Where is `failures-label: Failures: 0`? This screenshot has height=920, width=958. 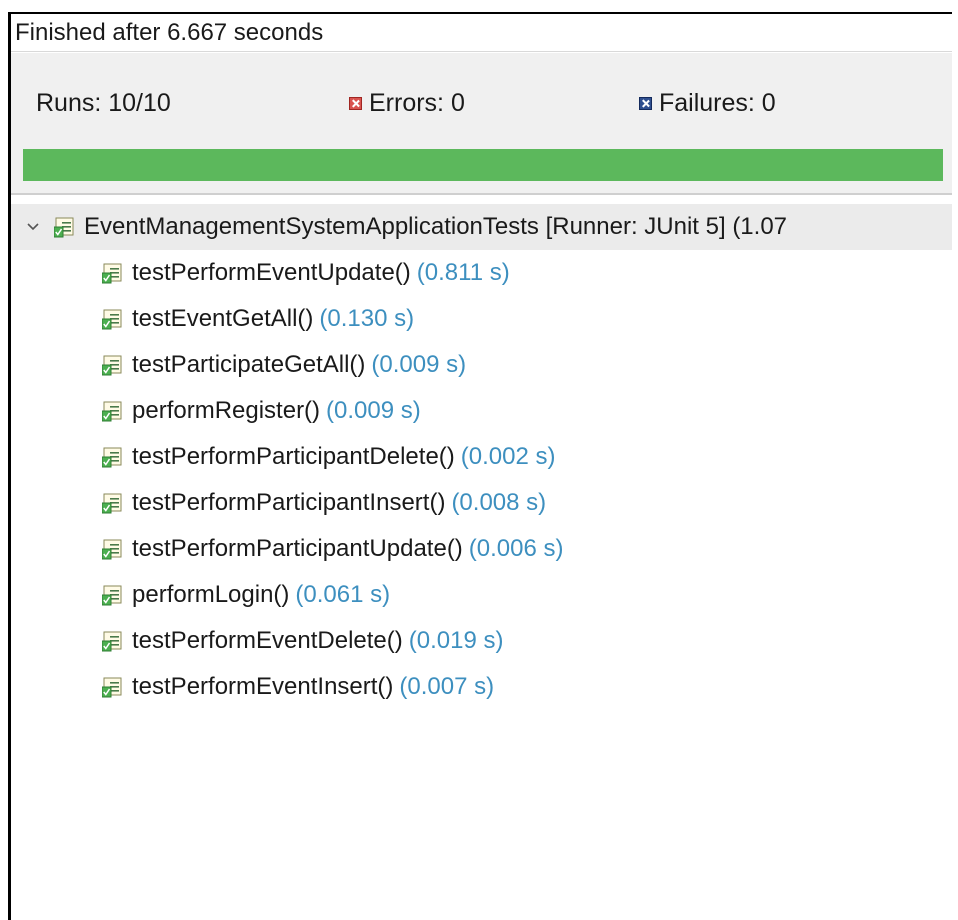 failures-label: Failures: 0 is located at coordinates (717, 103).